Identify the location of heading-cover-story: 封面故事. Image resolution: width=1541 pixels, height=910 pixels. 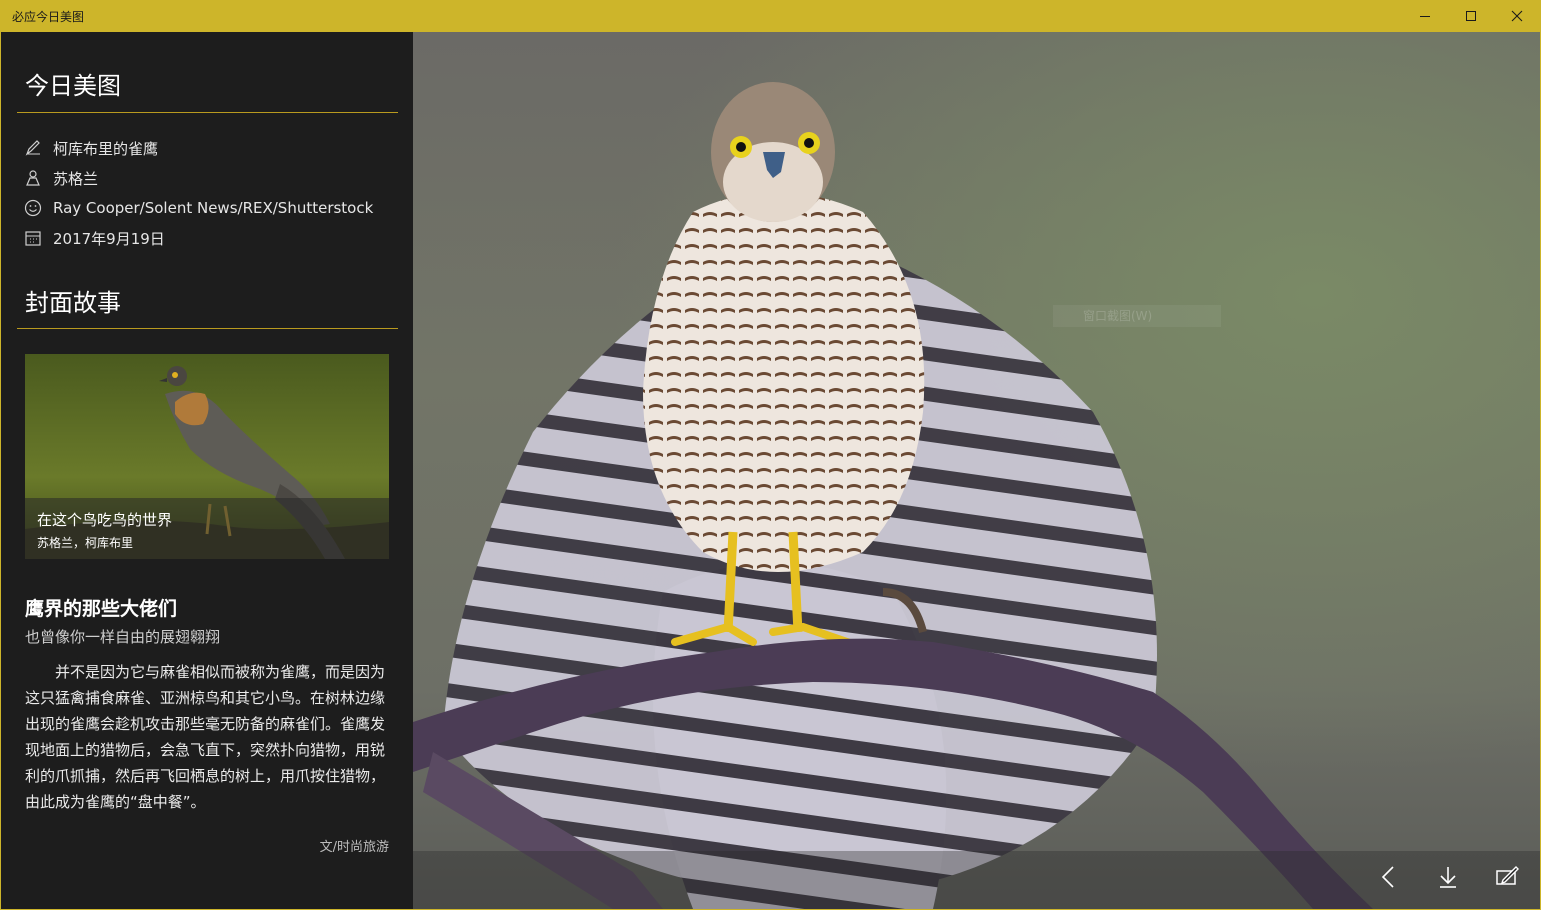
(73, 303).